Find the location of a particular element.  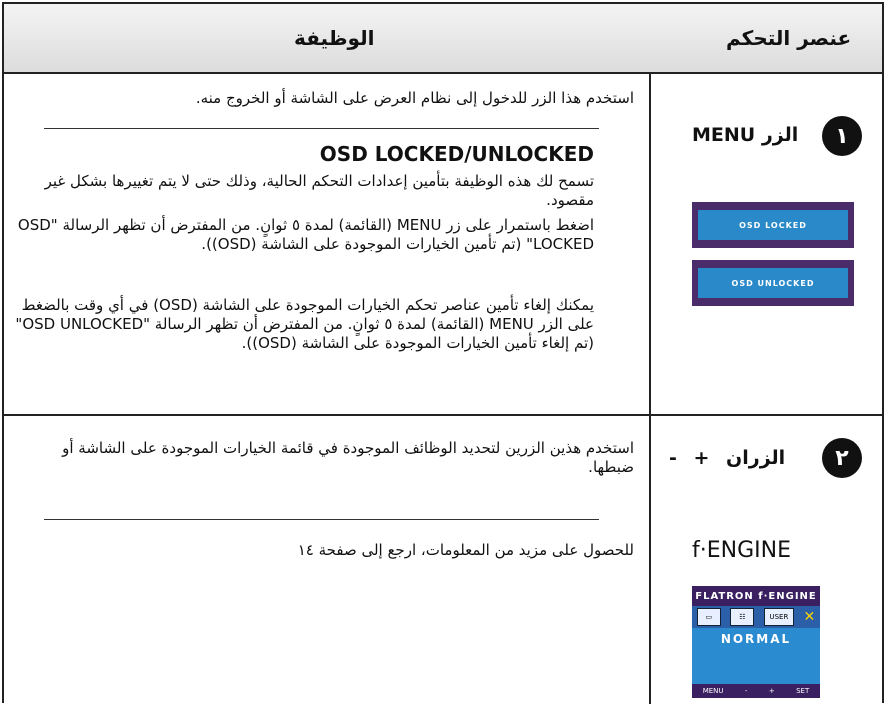

fengine-mode-name: NORMAL is located at coordinates (756, 639).